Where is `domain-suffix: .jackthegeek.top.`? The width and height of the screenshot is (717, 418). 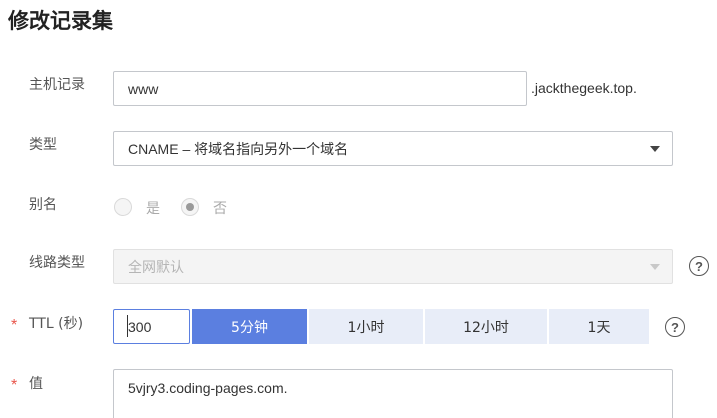 domain-suffix: .jackthegeek.top. is located at coordinates (584, 88).